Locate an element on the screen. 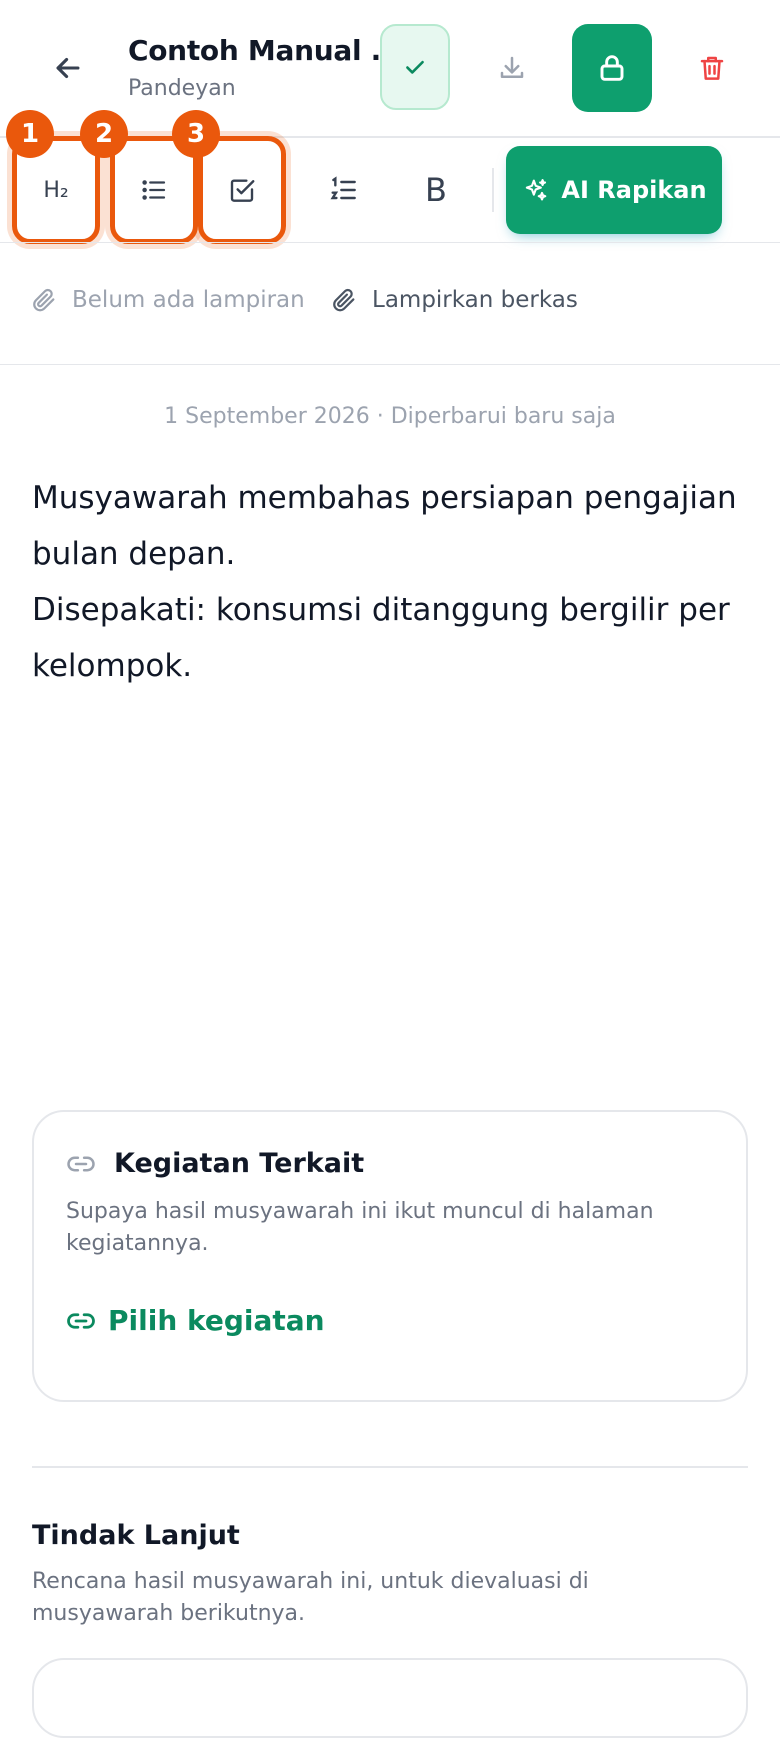  bullet-list-icon is located at coordinates (154, 190).